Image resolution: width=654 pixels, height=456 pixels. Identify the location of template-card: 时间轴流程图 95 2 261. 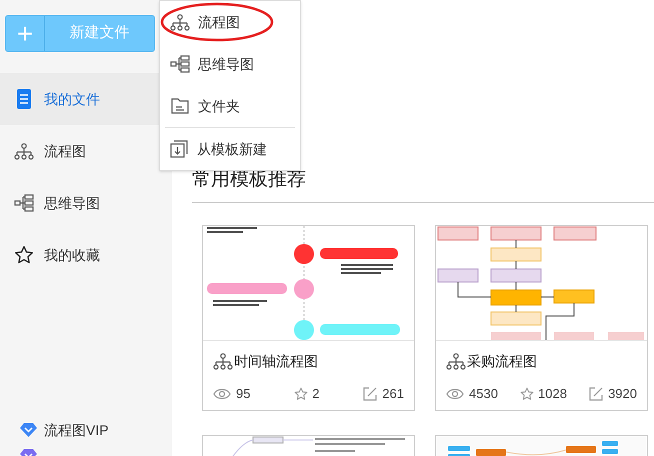
(308, 317).